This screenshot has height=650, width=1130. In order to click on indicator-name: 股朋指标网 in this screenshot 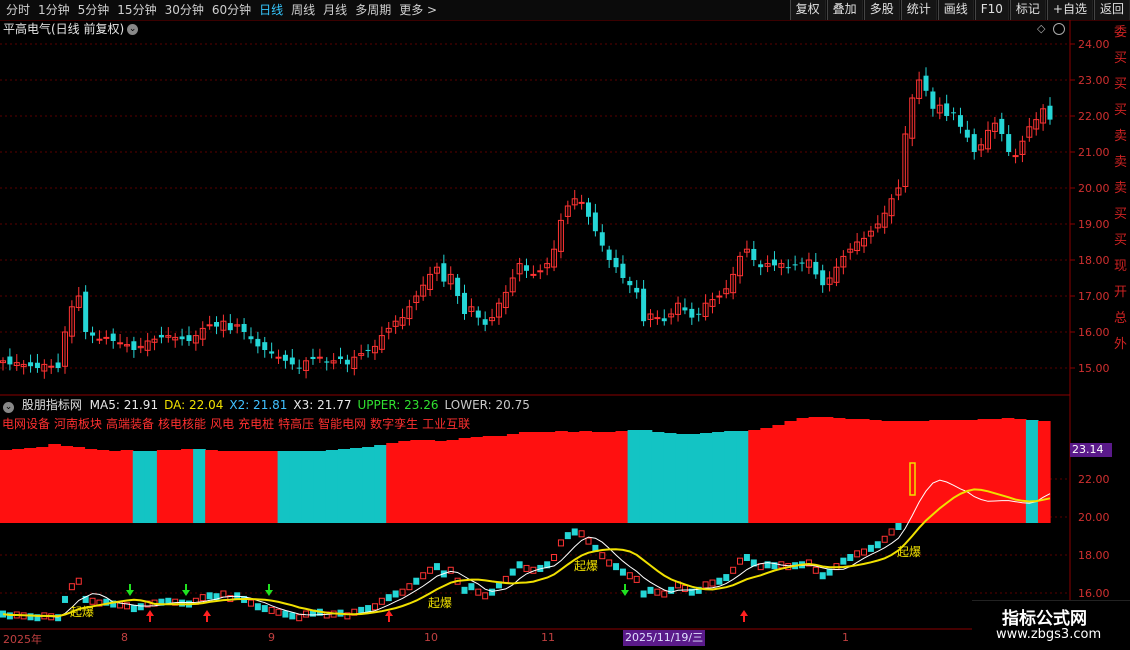, I will do `click(52, 405)`.